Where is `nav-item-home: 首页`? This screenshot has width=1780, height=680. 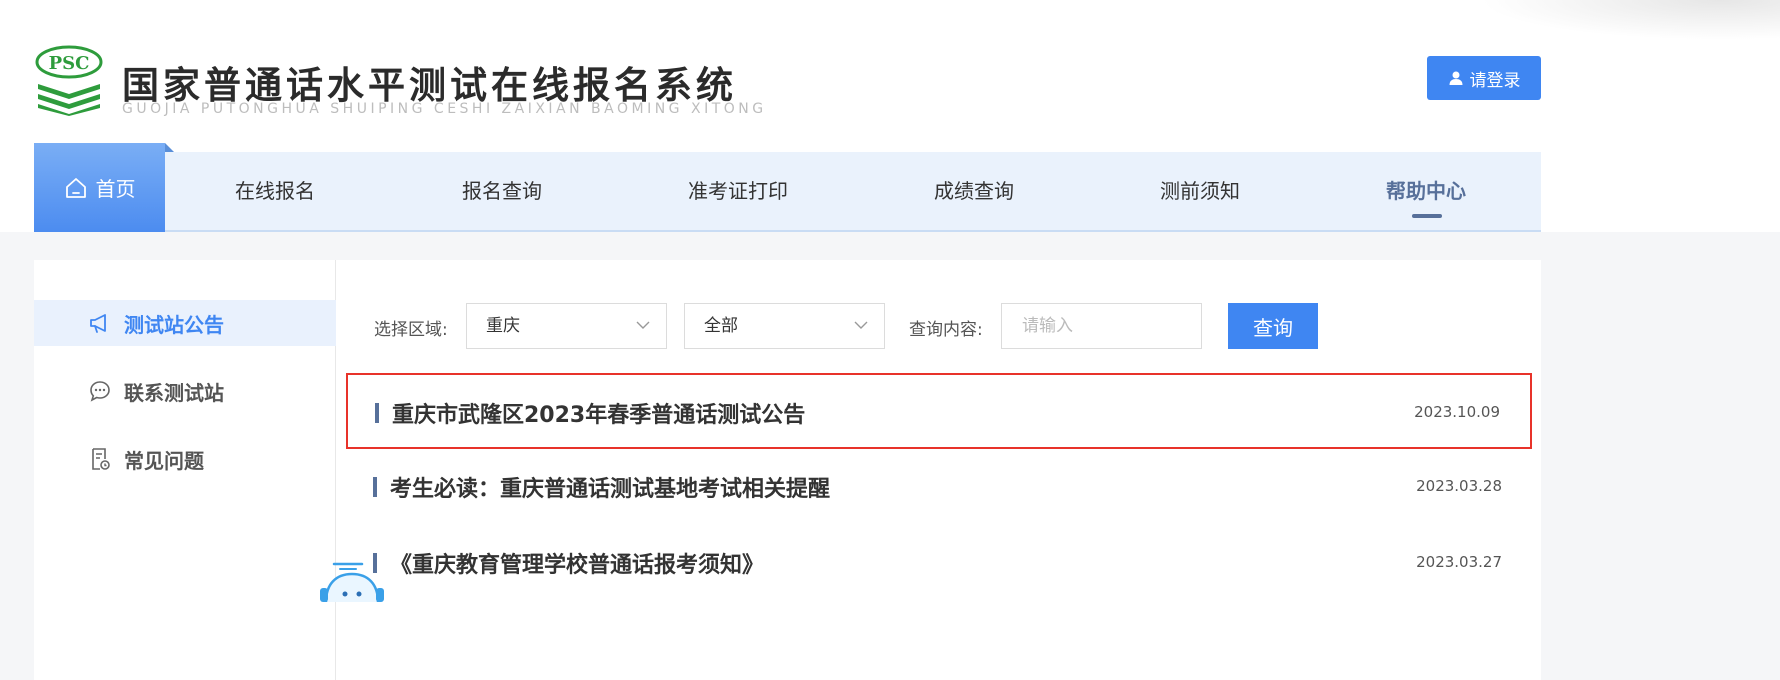
nav-item-home: 首页 is located at coordinates (99, 187).